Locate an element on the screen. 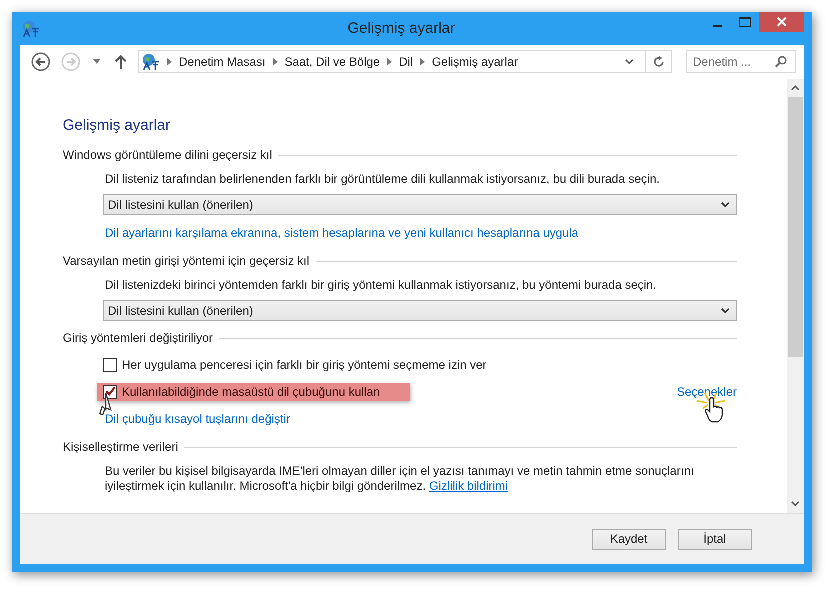 Image resolution: width=832 pixels, height=592 pixels. hotkeys-link: Dil çubuğu kısayol tuşlarını değiştir is located at coordinates (197, 419).